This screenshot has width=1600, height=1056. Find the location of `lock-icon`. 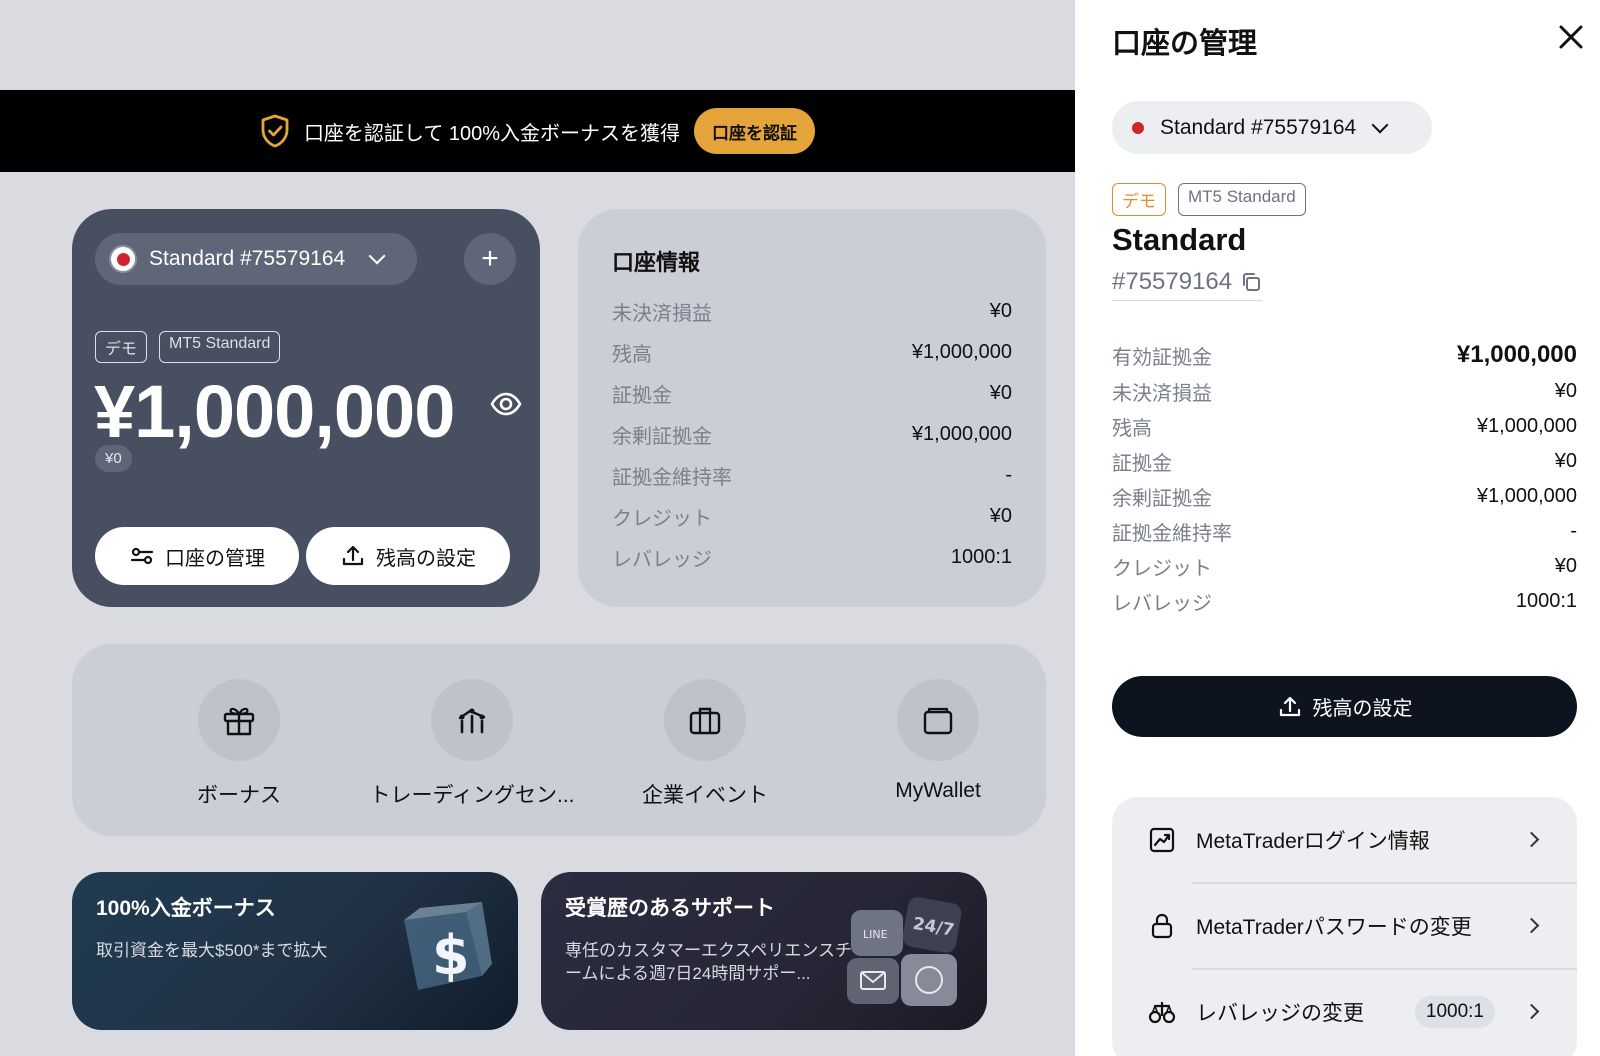

lock-icon is located at coordinates (1162, 925).